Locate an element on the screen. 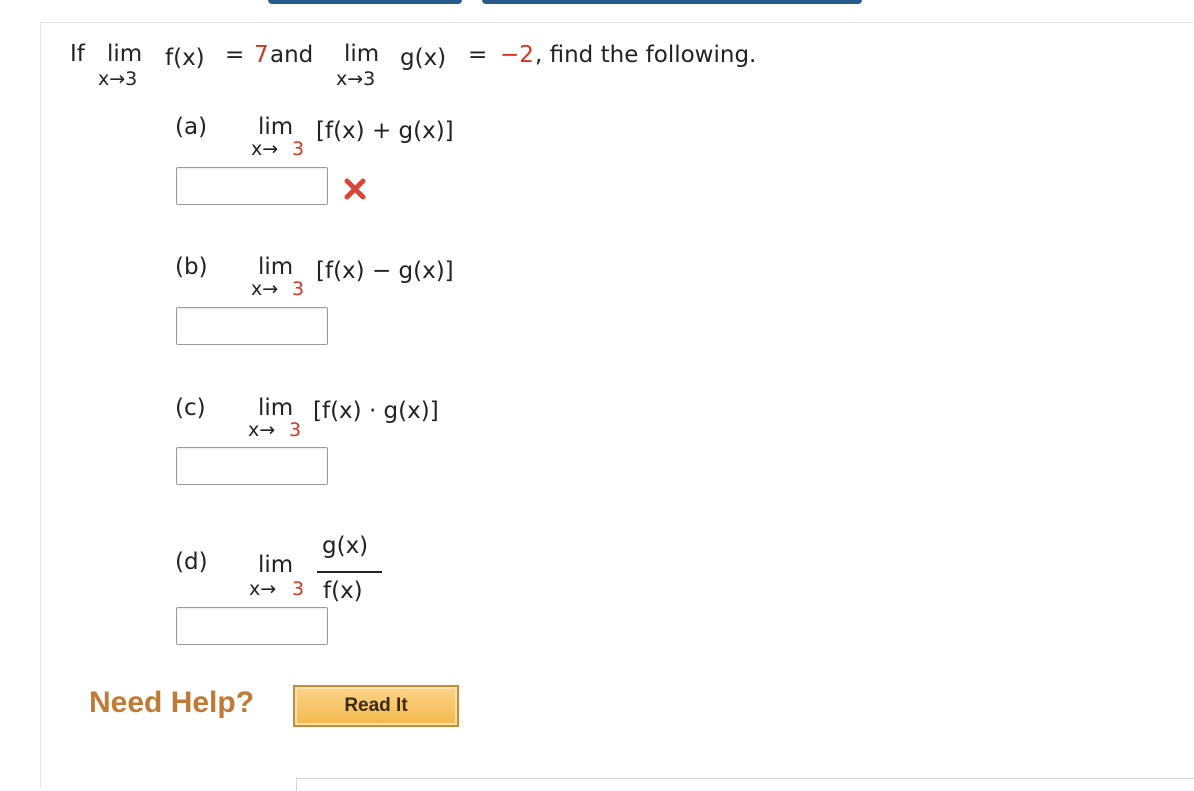 Image resolution: width=1194 pixels, height=791 pixels. question-lim-2: lim is located at coordinates (362, 54).